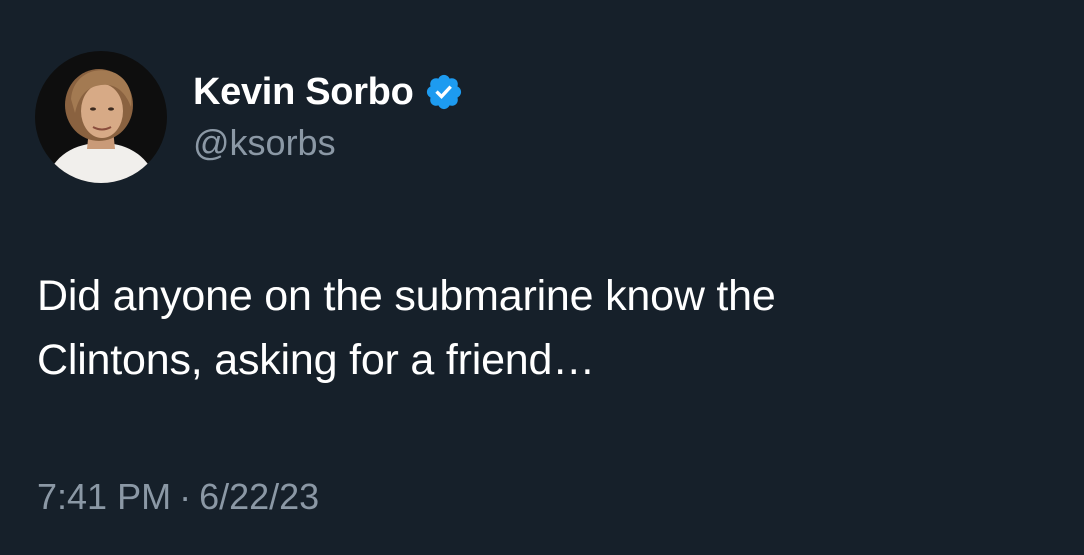  What do you see at coordinates (444, 92) in the screenshot?
I see `verified-badge-icon` at bounding box center [444, 92].